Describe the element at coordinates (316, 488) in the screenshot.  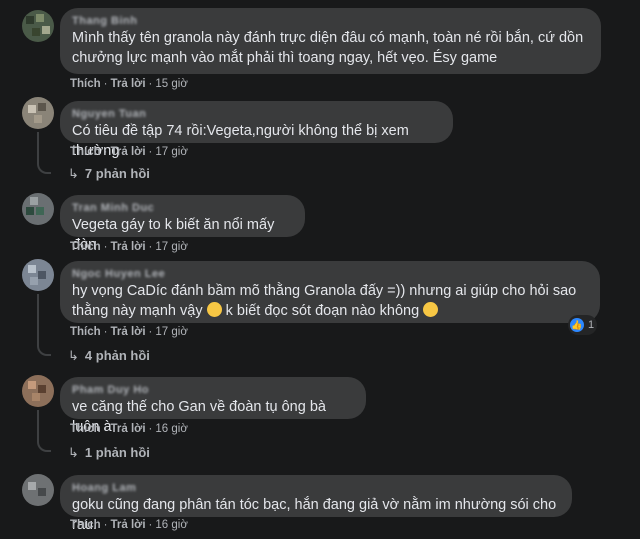
I see `comment-author: Hoang Lam` at that location.